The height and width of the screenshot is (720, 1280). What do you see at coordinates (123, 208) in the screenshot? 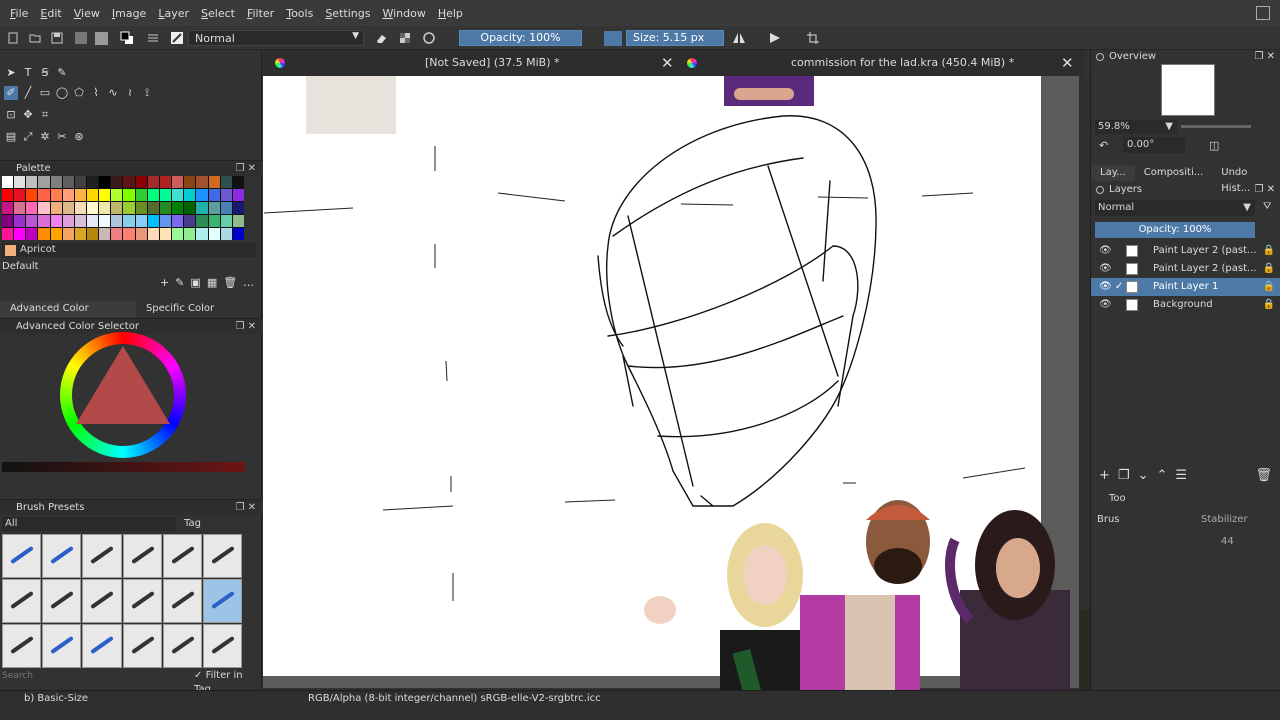
I see `palette-swatches` at bounding box center [123, 208].